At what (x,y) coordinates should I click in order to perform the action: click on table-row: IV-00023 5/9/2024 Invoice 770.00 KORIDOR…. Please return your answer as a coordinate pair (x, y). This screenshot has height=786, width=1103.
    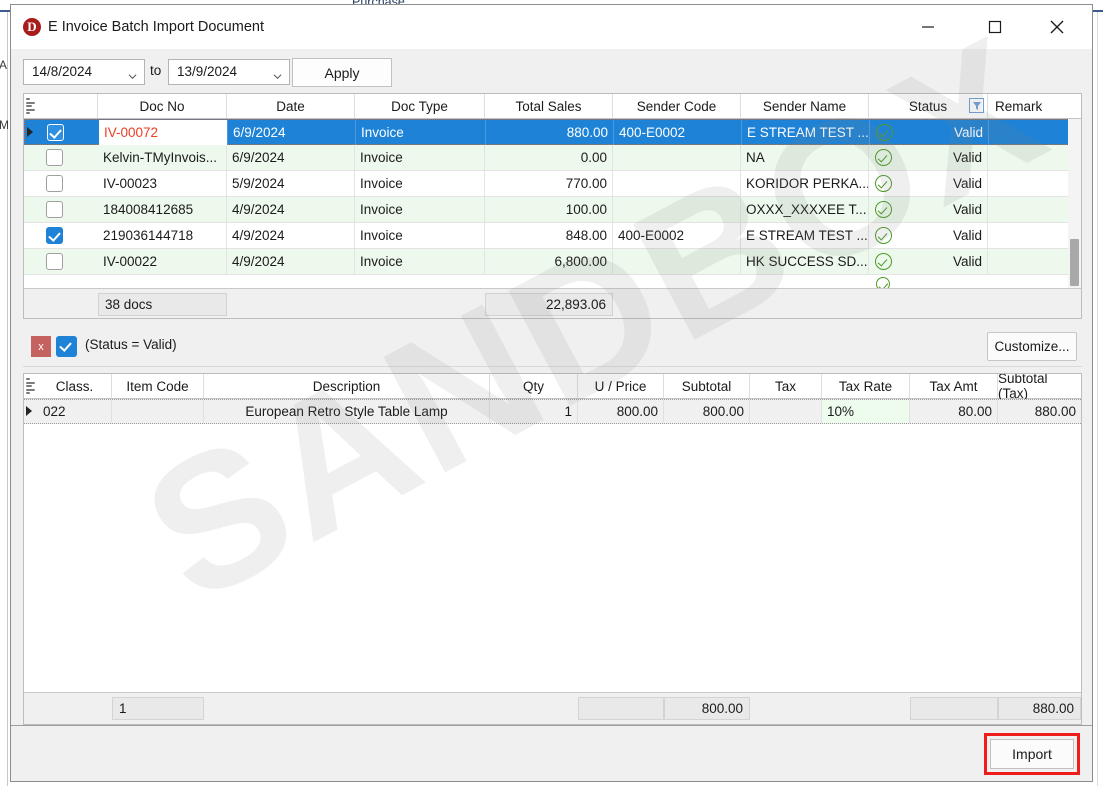
    Looking at the image, I should click on (552, 184).